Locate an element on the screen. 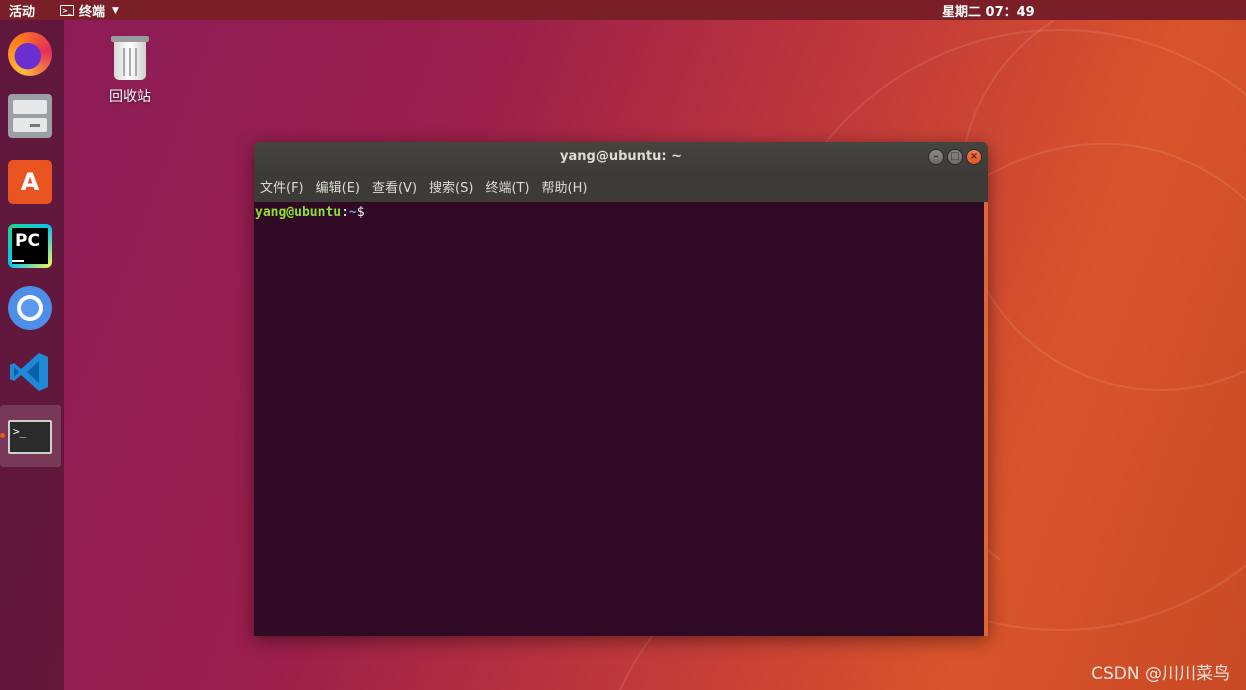  pycharm-icon: PC is located at coordinates (30, 246).